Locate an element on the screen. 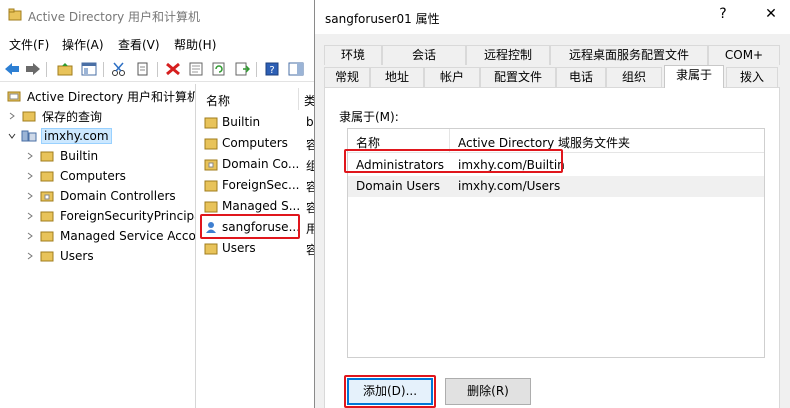  group-name: Domain Users is located at coordinates (398, 186).